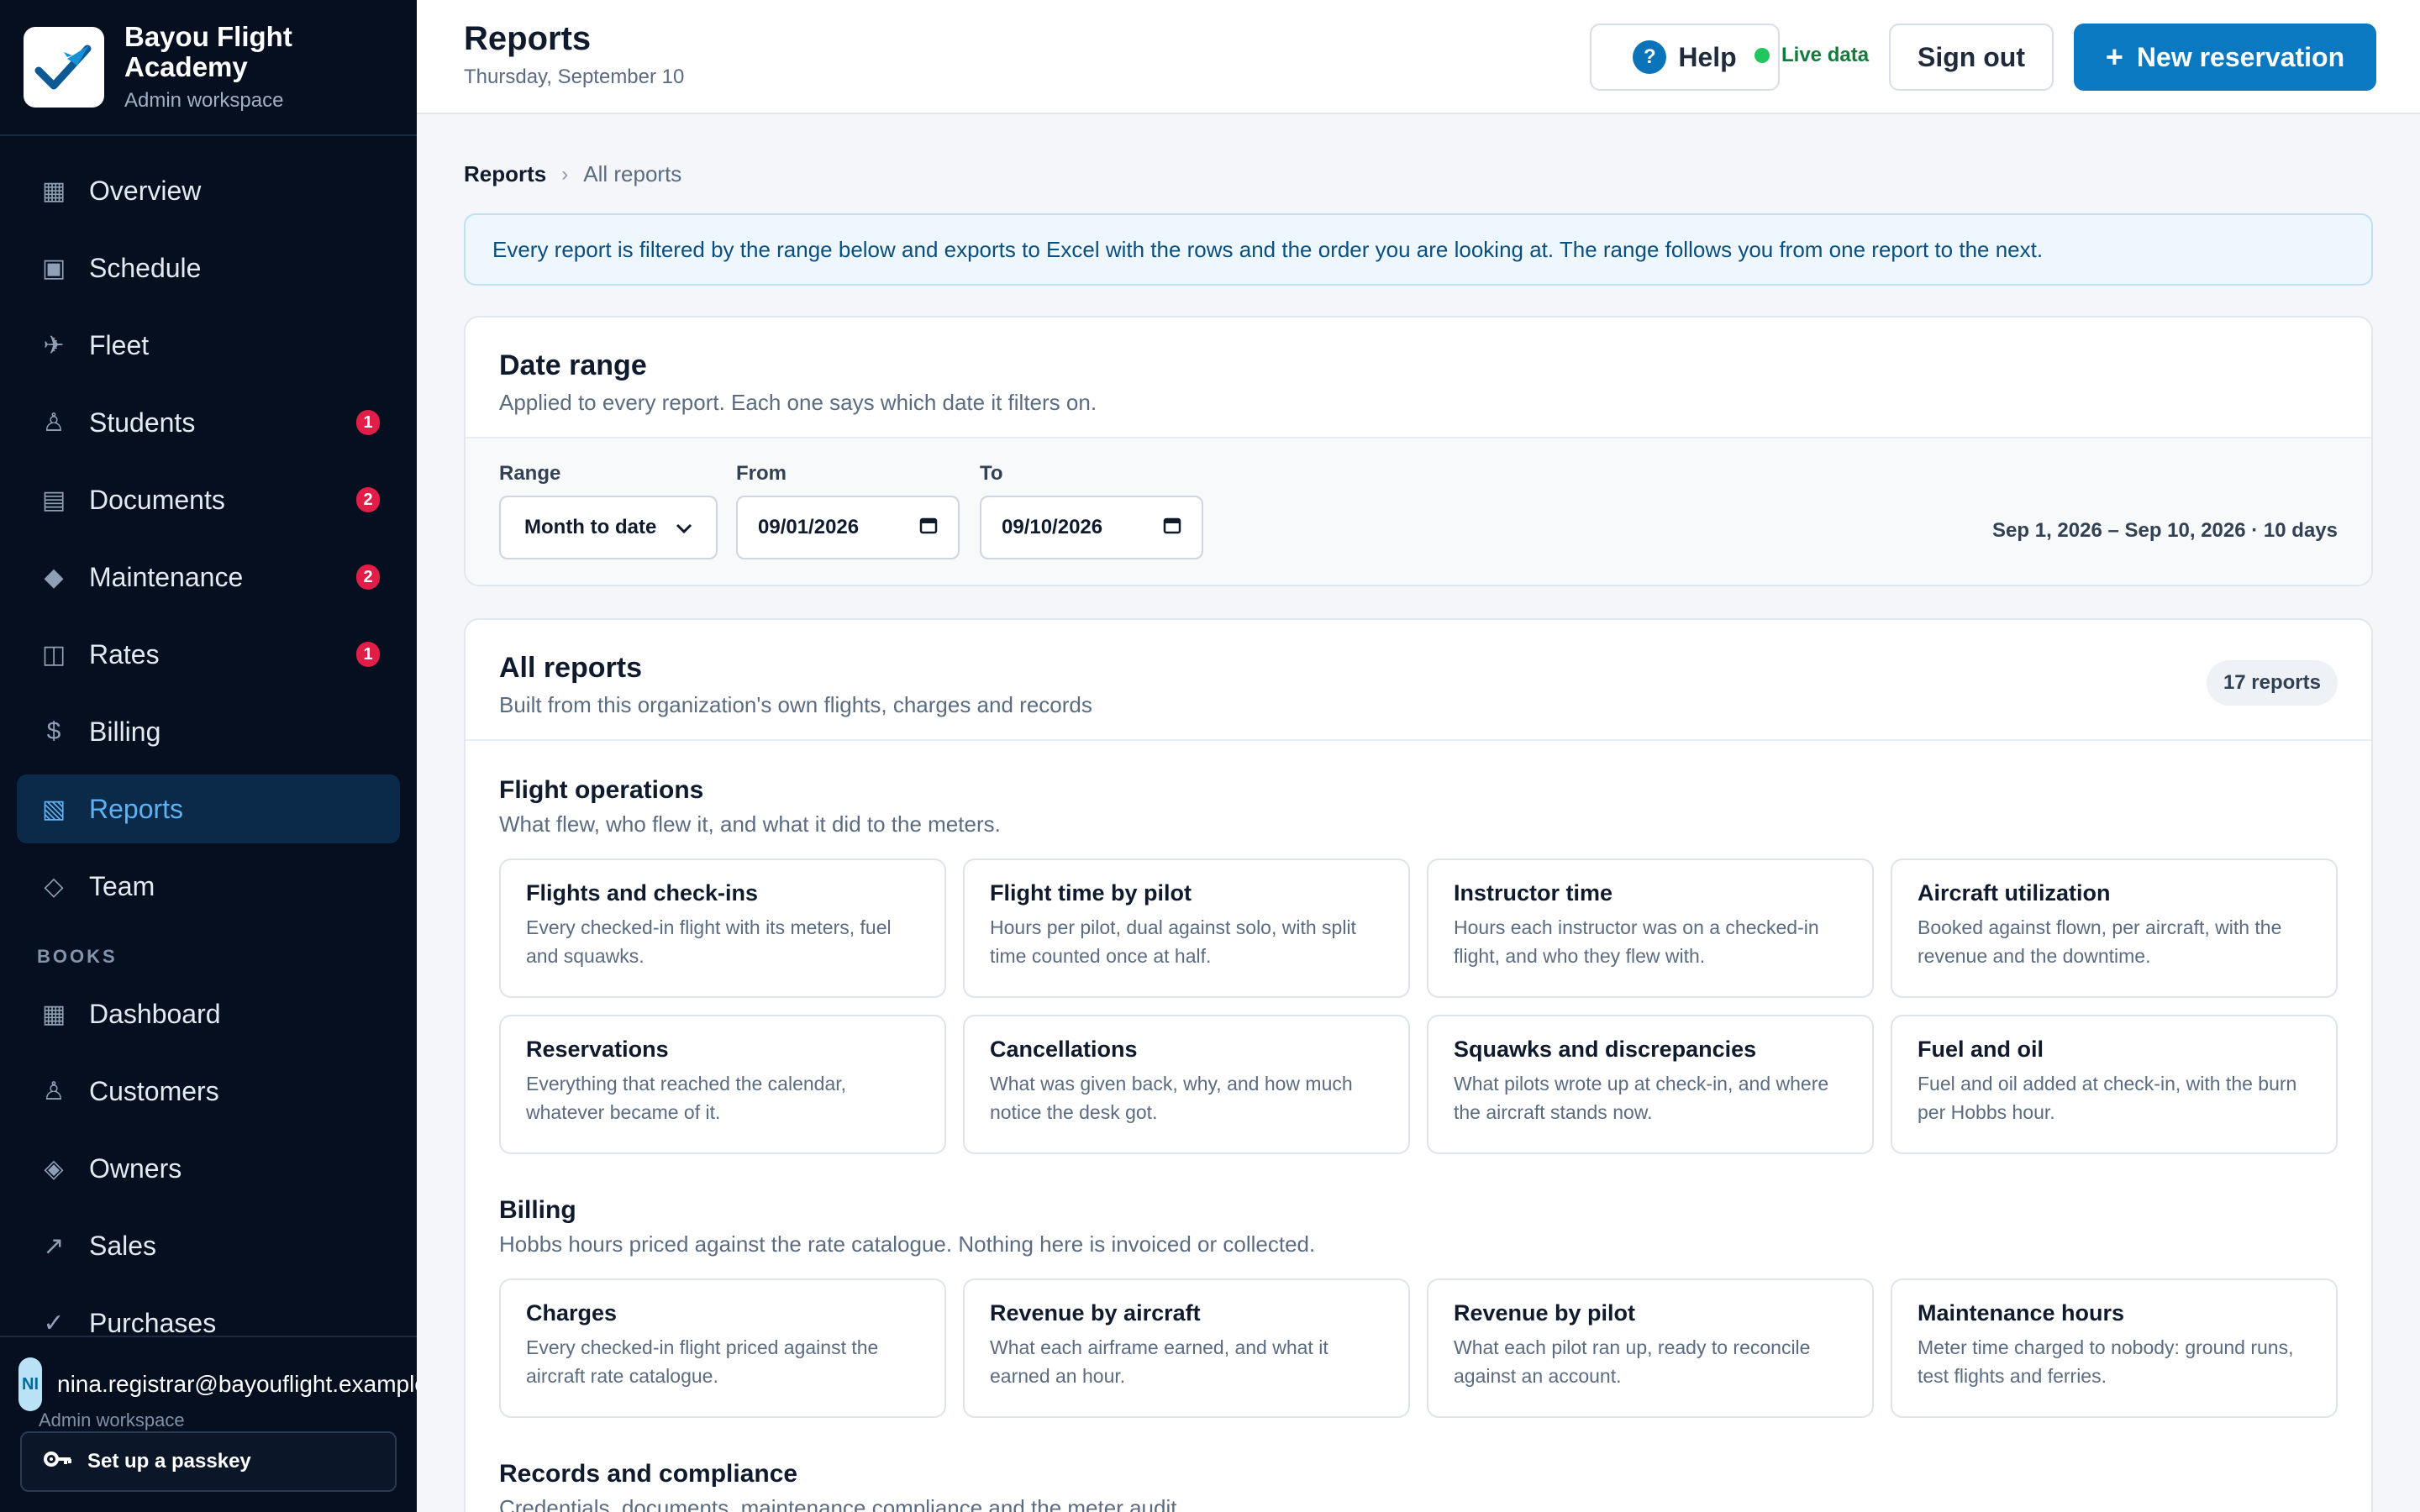 This screenshot has height=1512, width=2420. What do you see at coordinates (146, 190) in the screenshot?
I see `sidebar-item-label: Overview` at bounding box center [146, 190].